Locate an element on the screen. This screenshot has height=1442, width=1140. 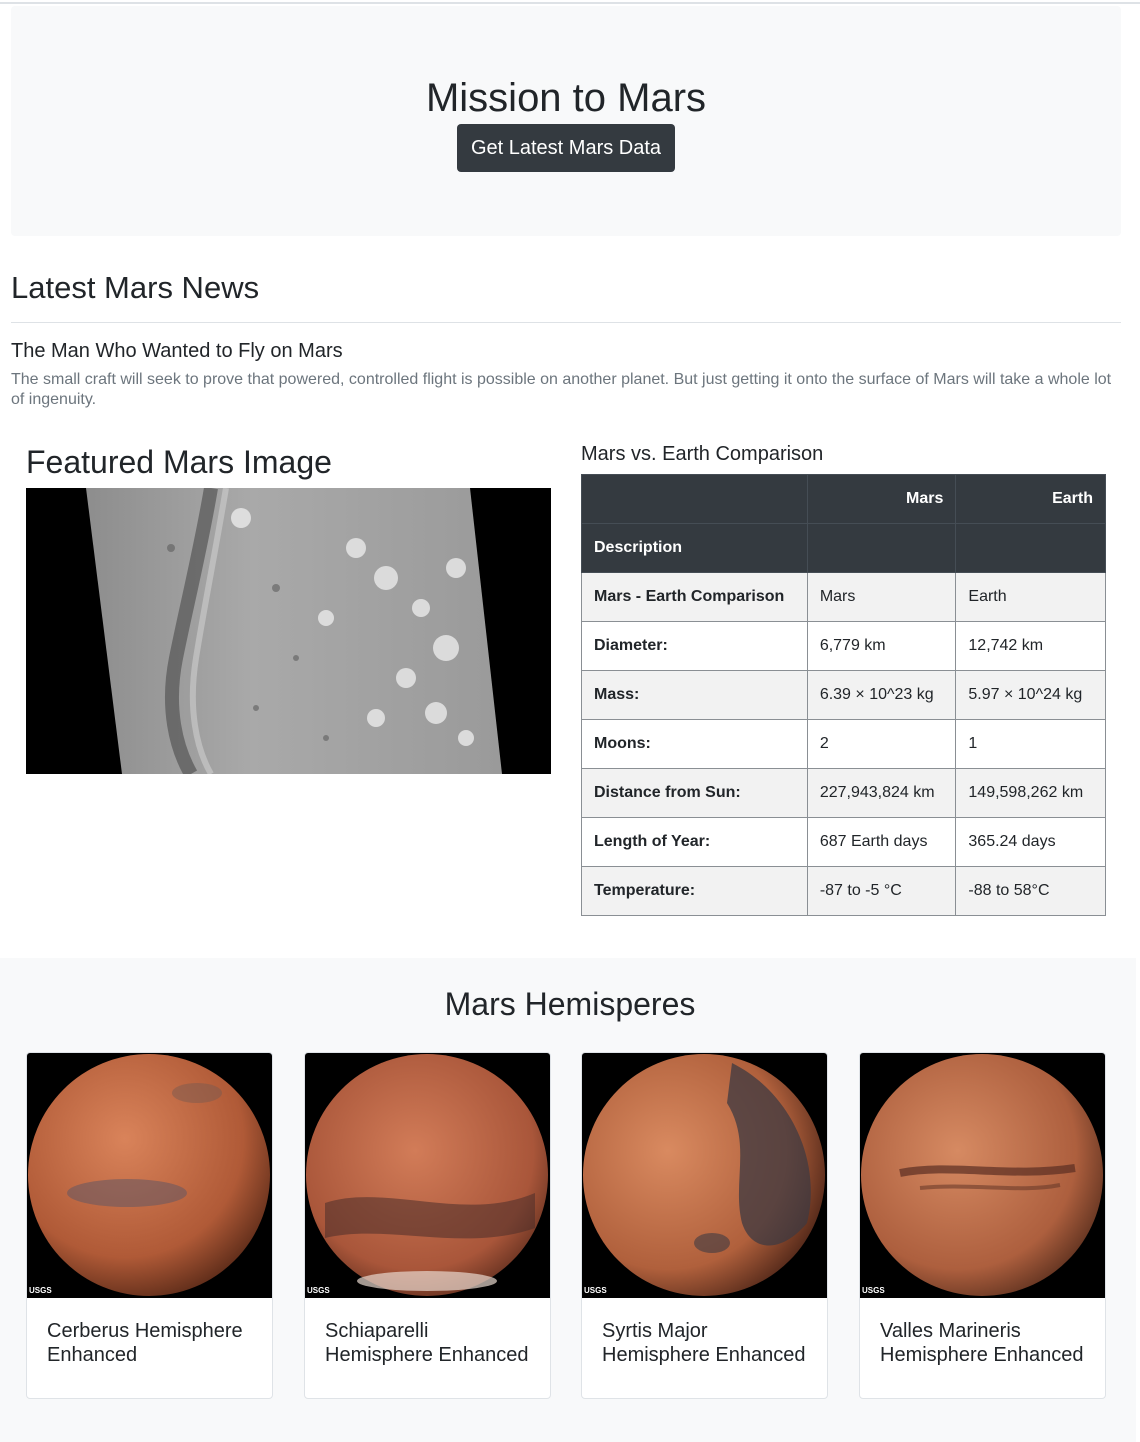
column-header is located at coordinates (694, 499).